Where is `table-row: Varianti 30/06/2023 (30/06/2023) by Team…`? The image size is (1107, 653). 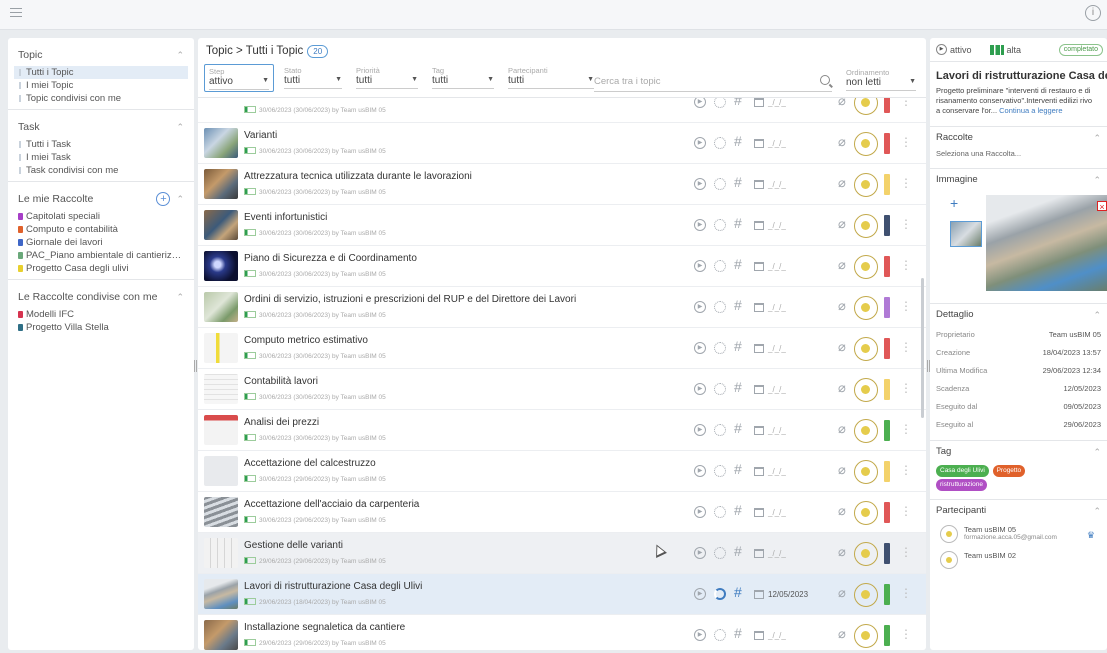
table-row: Varianti 30/06/2023 (30/06/2023) by Team… is located at coordinates (562, 143).